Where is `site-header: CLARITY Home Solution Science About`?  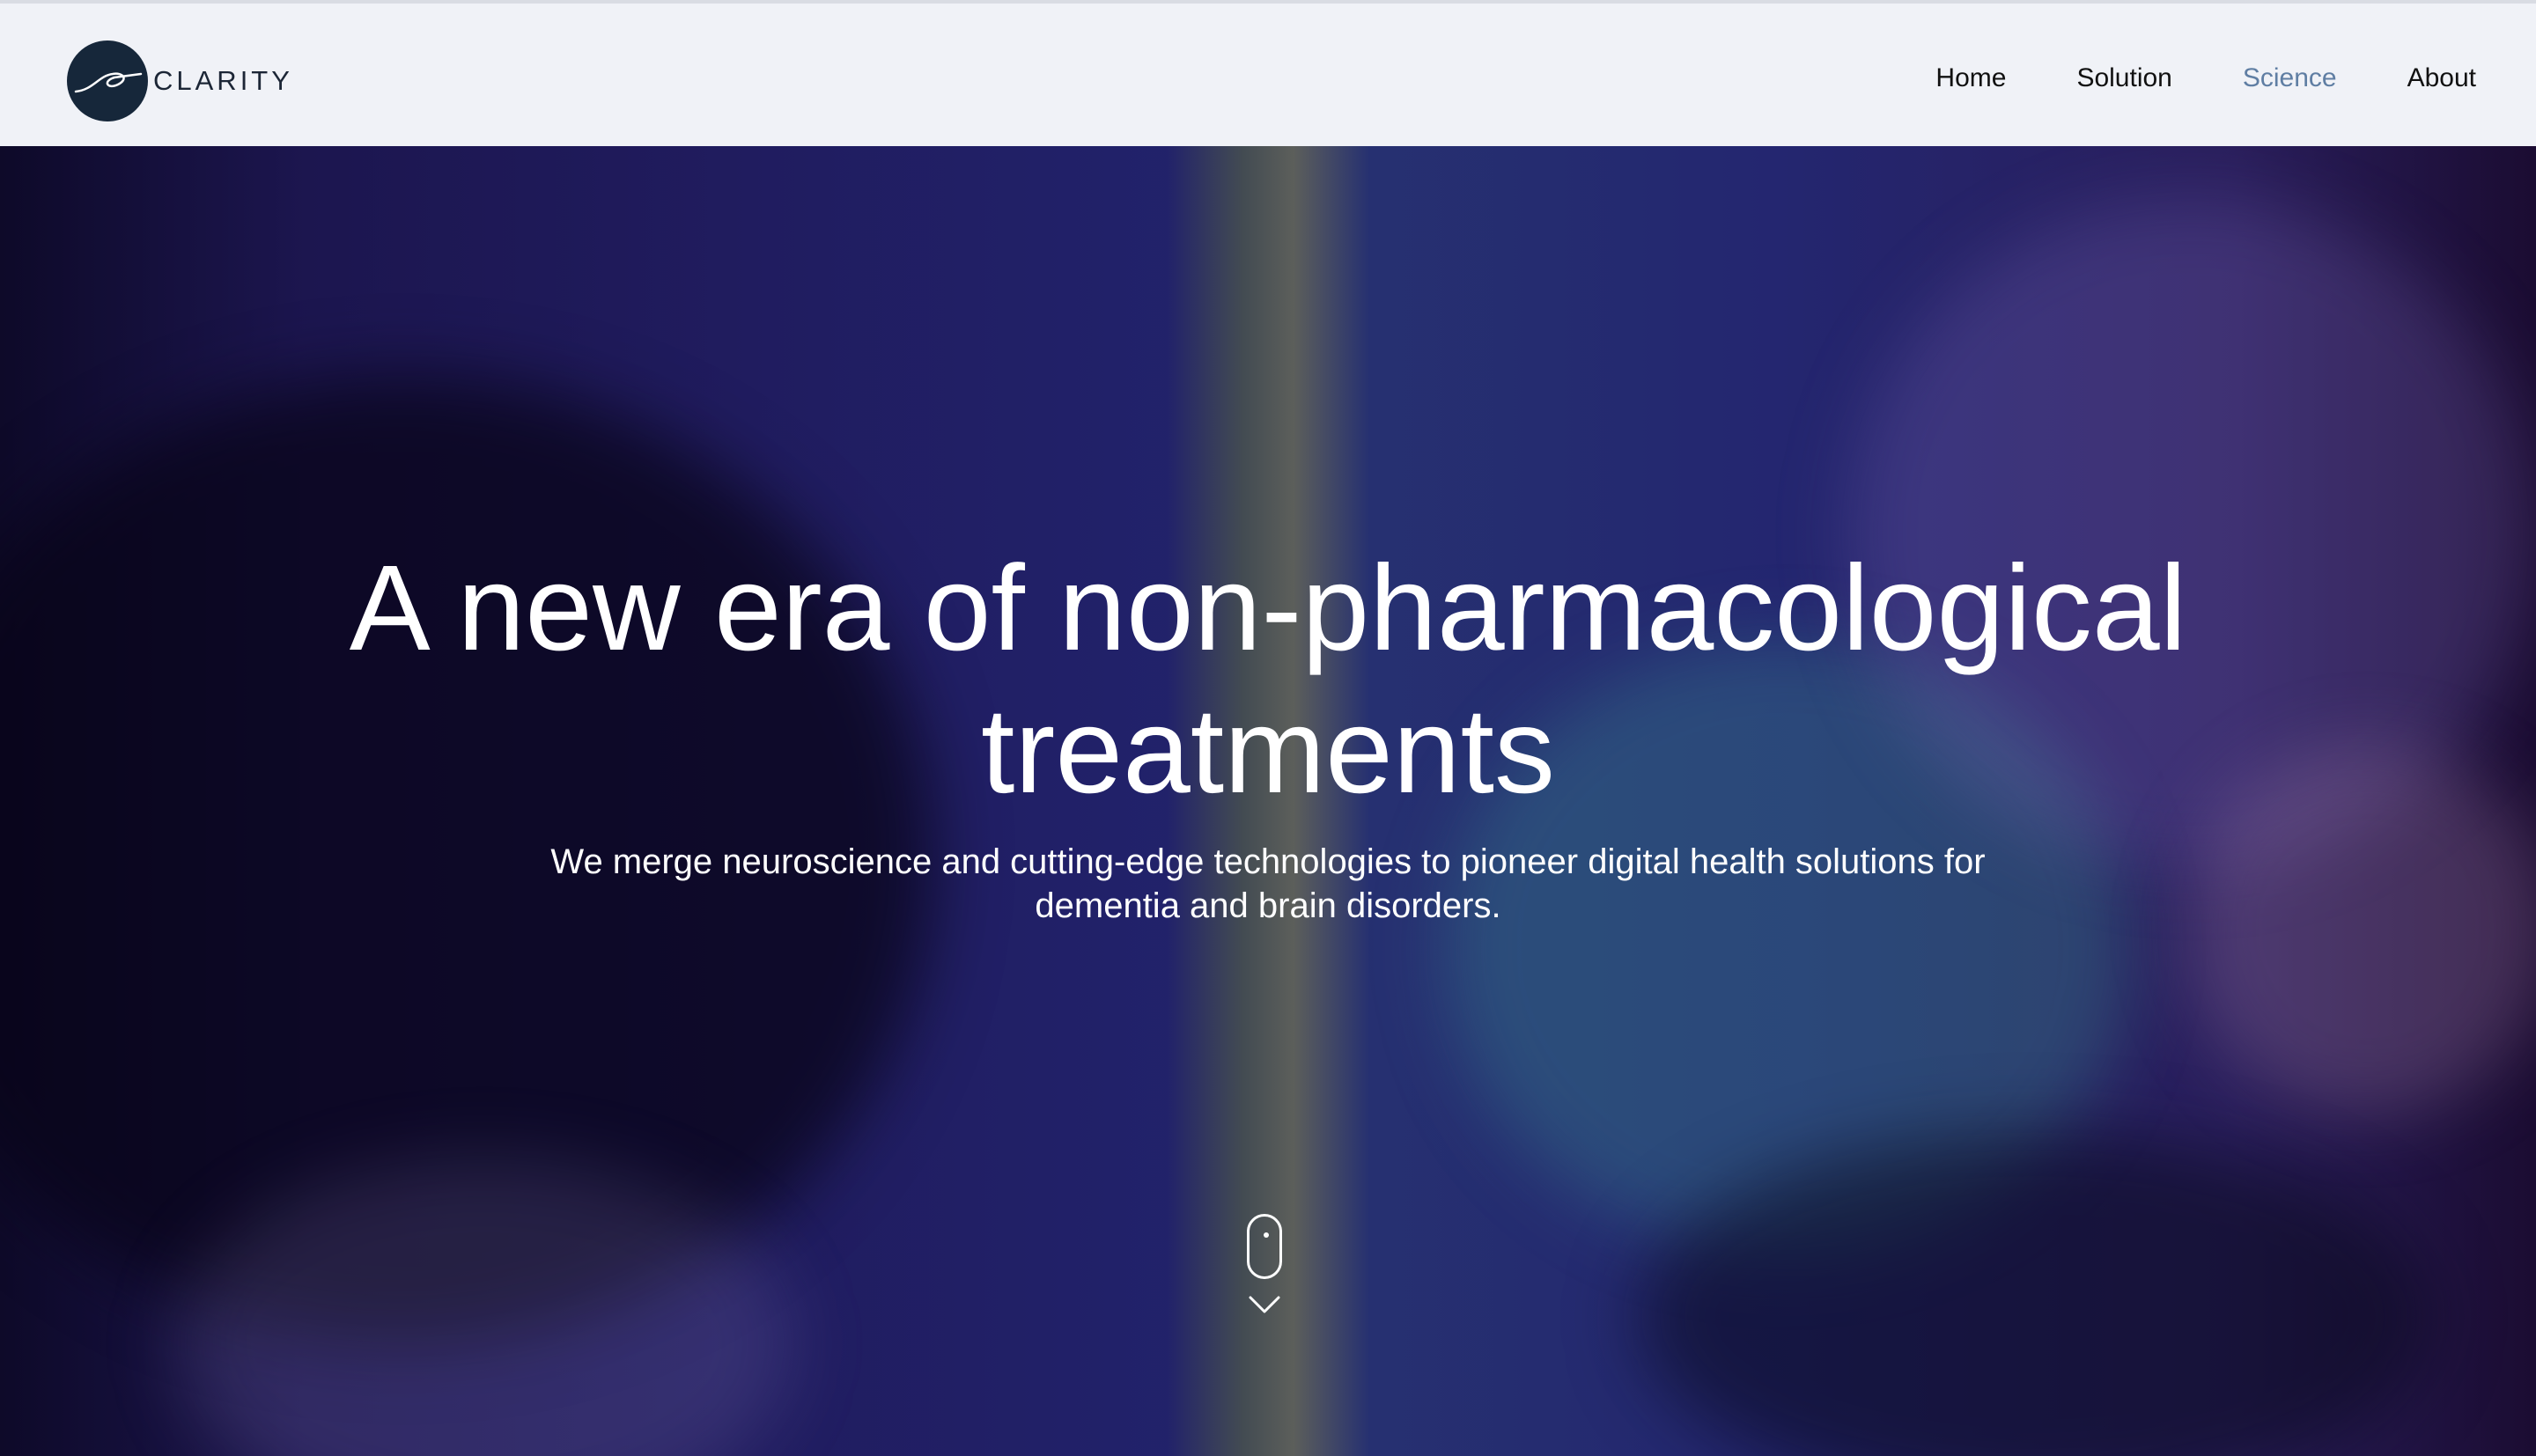 site-header: CLARITY Home Solution Science About is located at coordinates (1268, 73).